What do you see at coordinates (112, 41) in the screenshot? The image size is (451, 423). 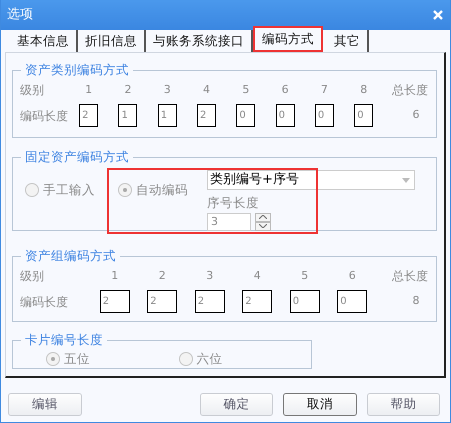 I see `tab: 折旧信息` at bounding box center [112, 41].